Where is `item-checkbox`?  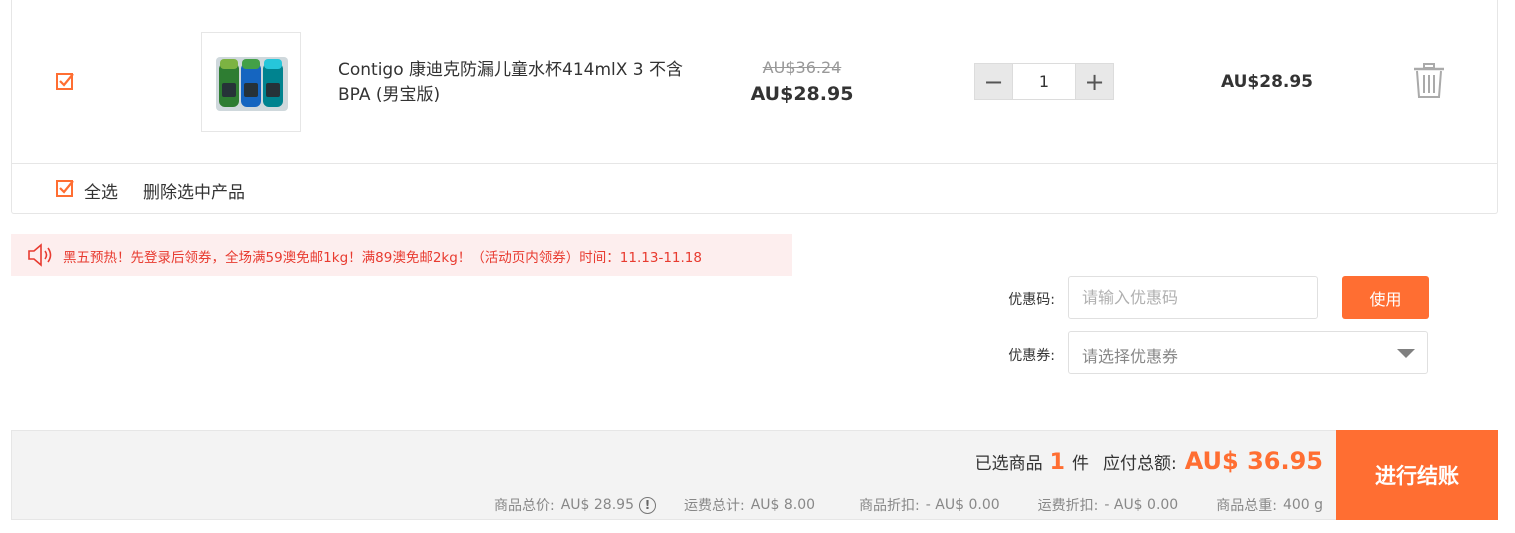
item-checkbox is located at coordinates (65, 81).